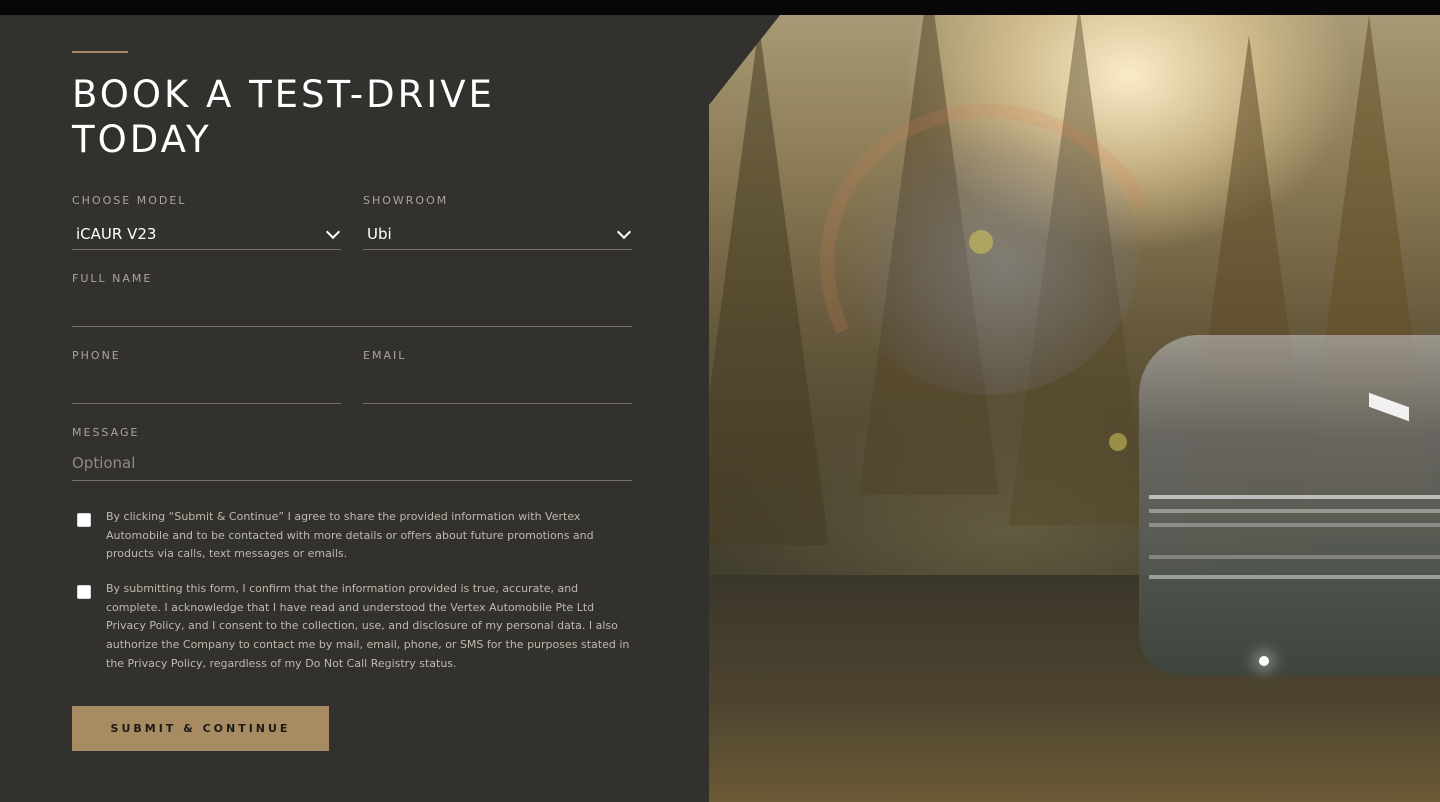  I want to click on consent-privacy-checkbox, so click(84, 592).